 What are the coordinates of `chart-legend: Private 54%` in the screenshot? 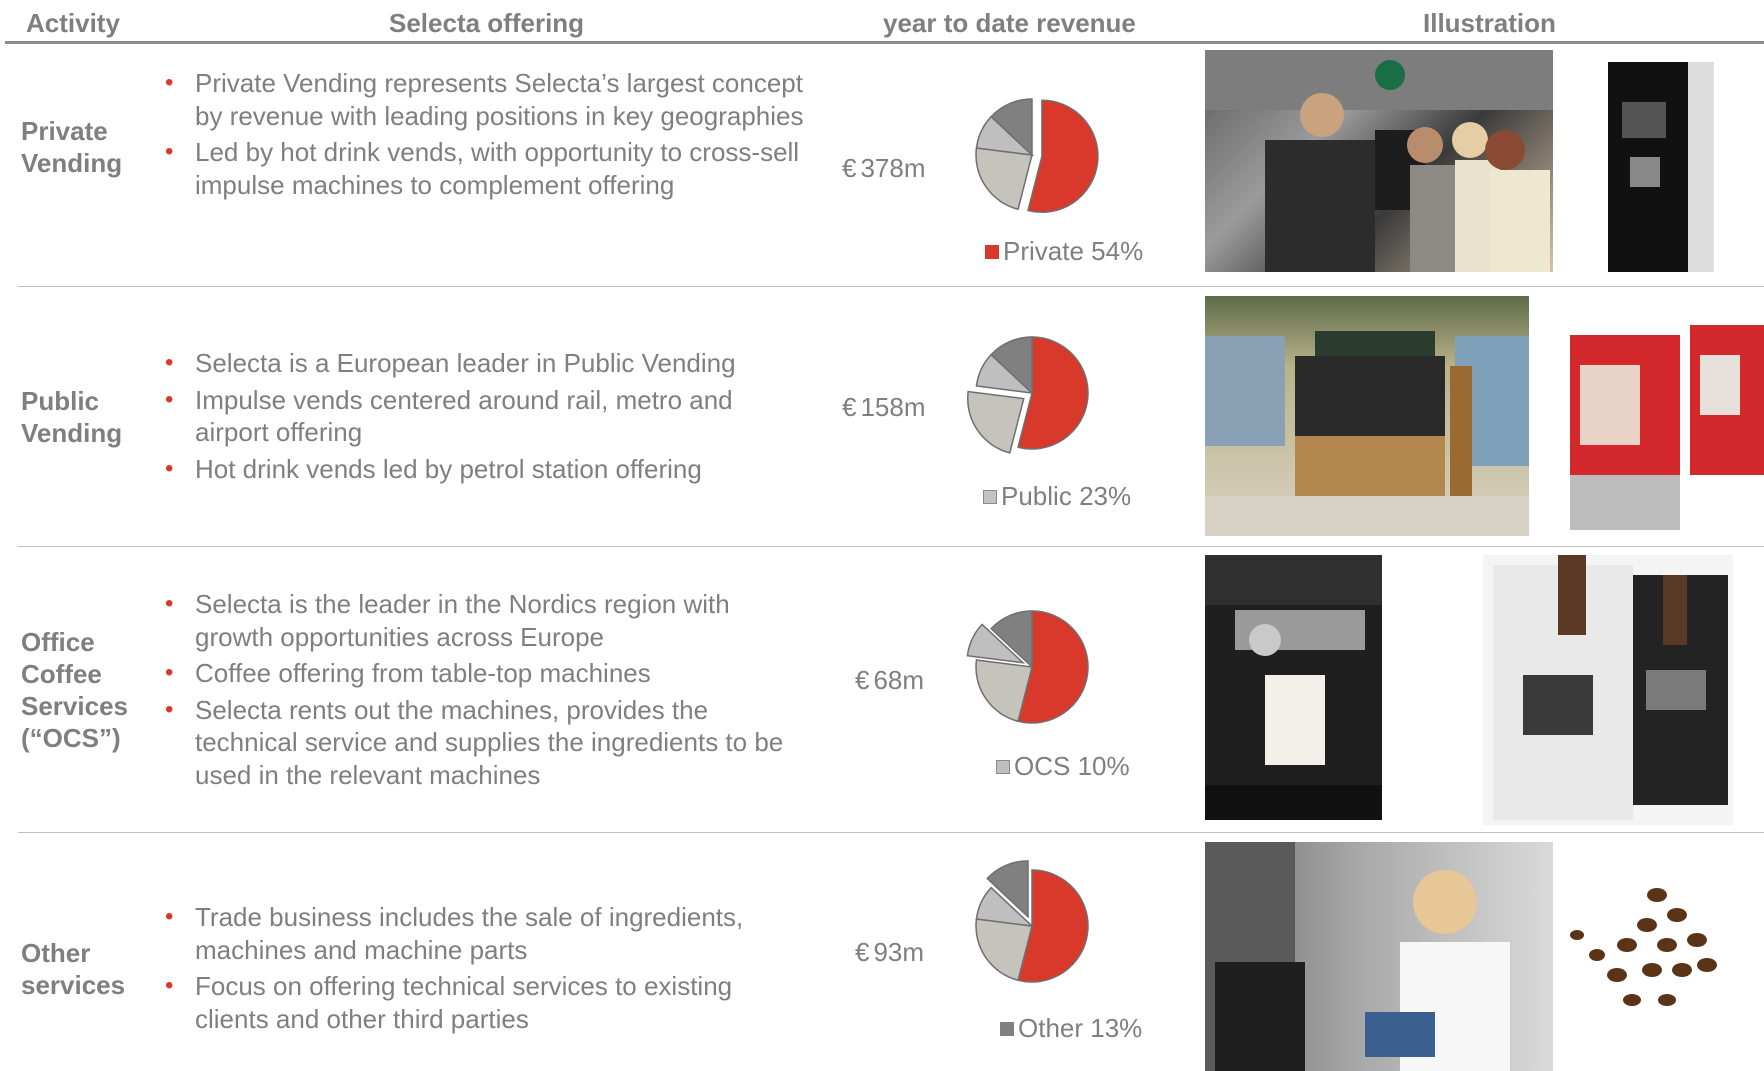 It's located at (1064, 251).